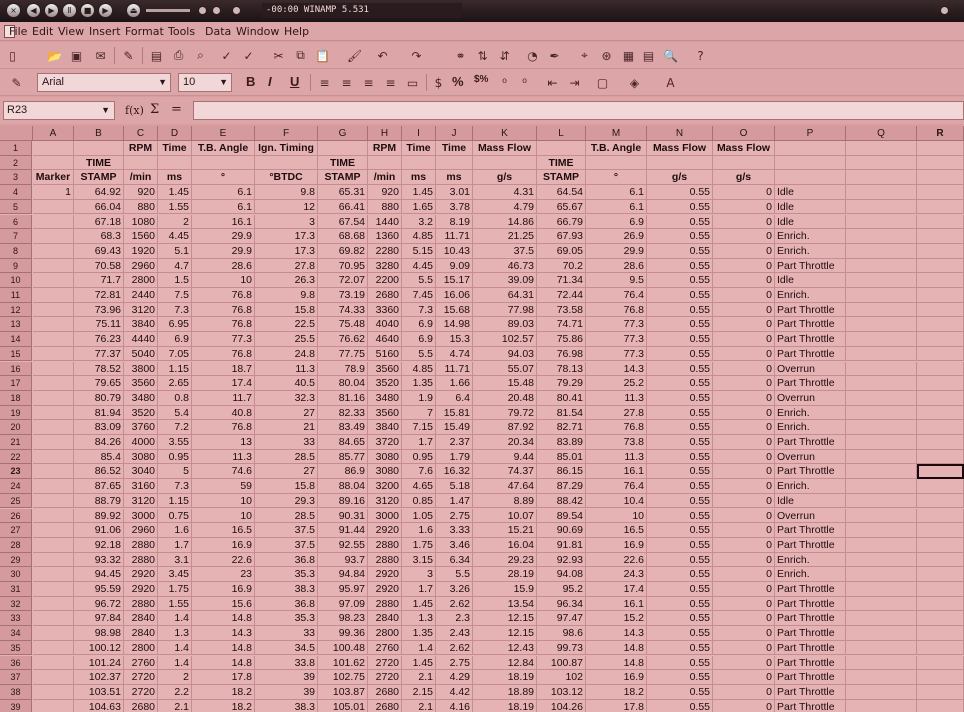 This screenshot has height=712, width=964. What do you see at coordinates (881, 633) in the screenshot?
I see `cell-q34` at bounding box center [881, 633].